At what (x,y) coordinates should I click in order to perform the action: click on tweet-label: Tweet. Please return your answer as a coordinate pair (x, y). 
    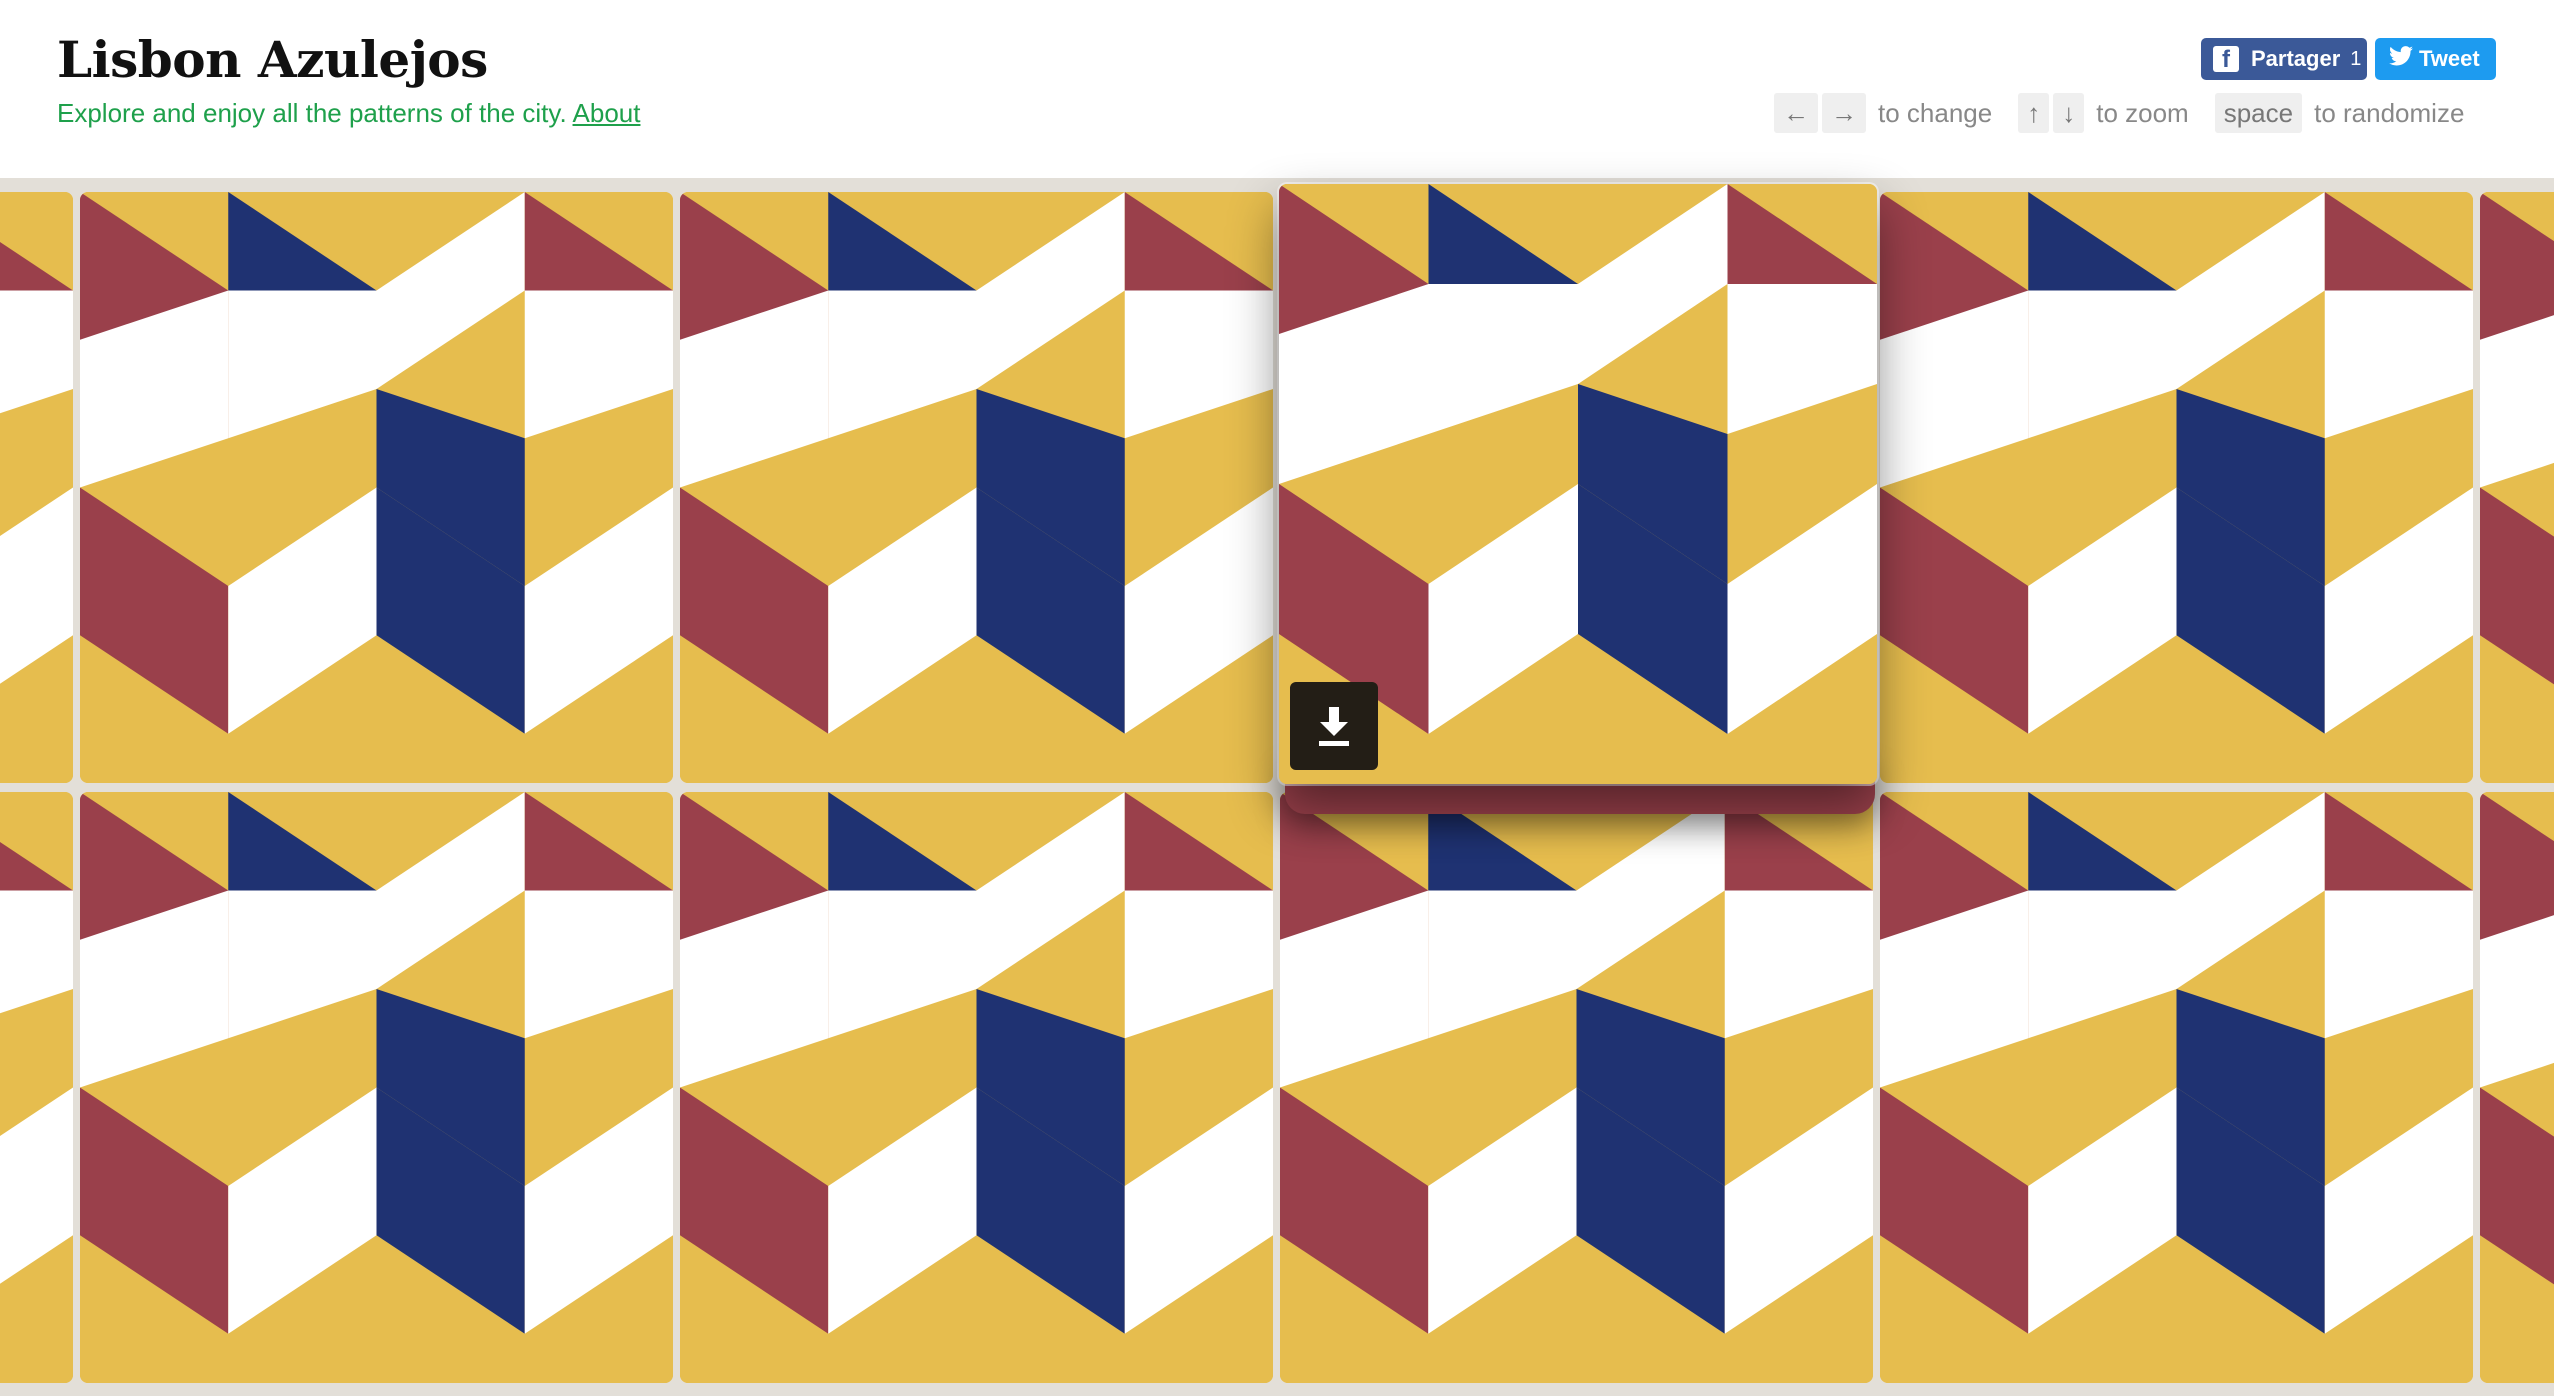
    Looking at the image, I should click on (2449, 58).